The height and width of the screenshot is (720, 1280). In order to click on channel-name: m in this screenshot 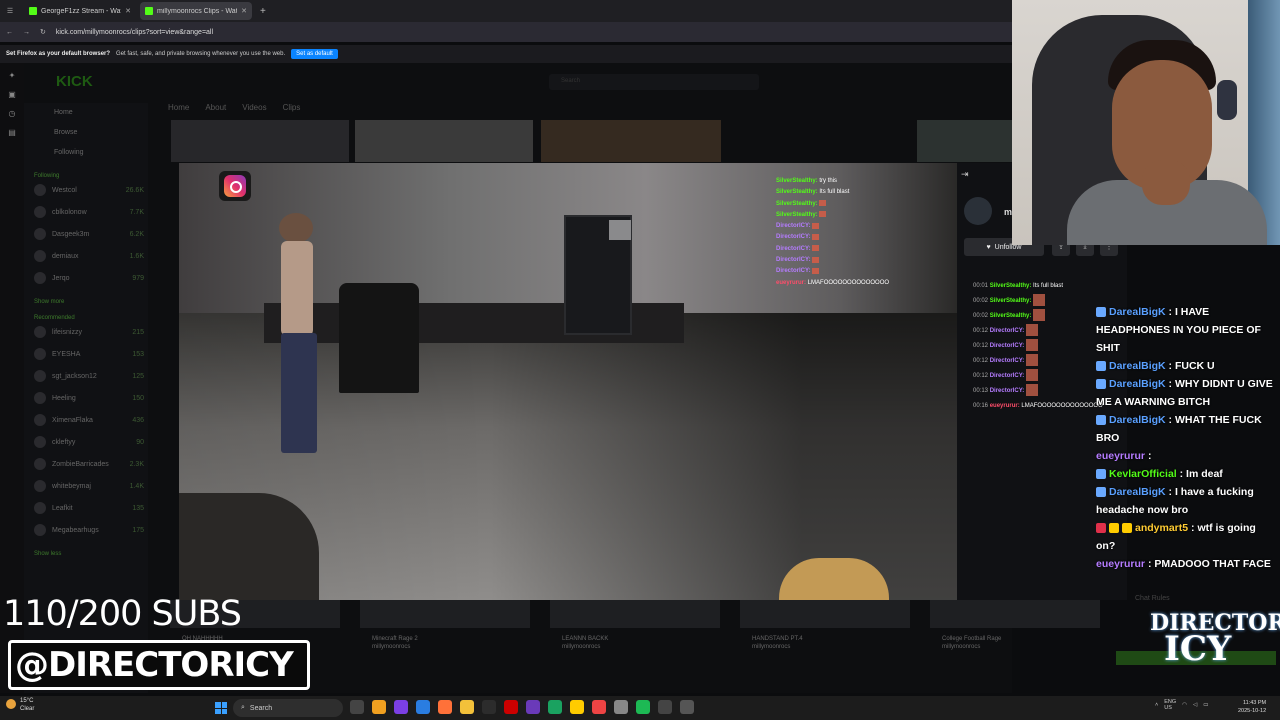, I will do `click(1008, 212)`.